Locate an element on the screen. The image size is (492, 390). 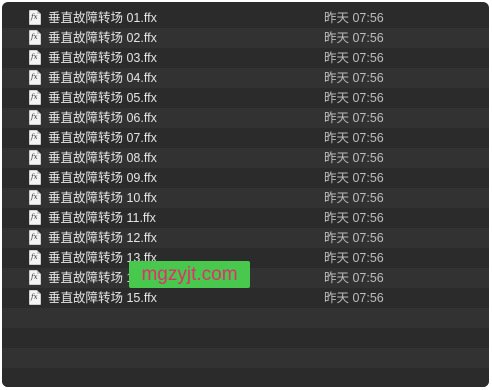
file-row: fx 垂直故障转场 04.ffx 昨天 07:56 is located at coordinates (245, 78).